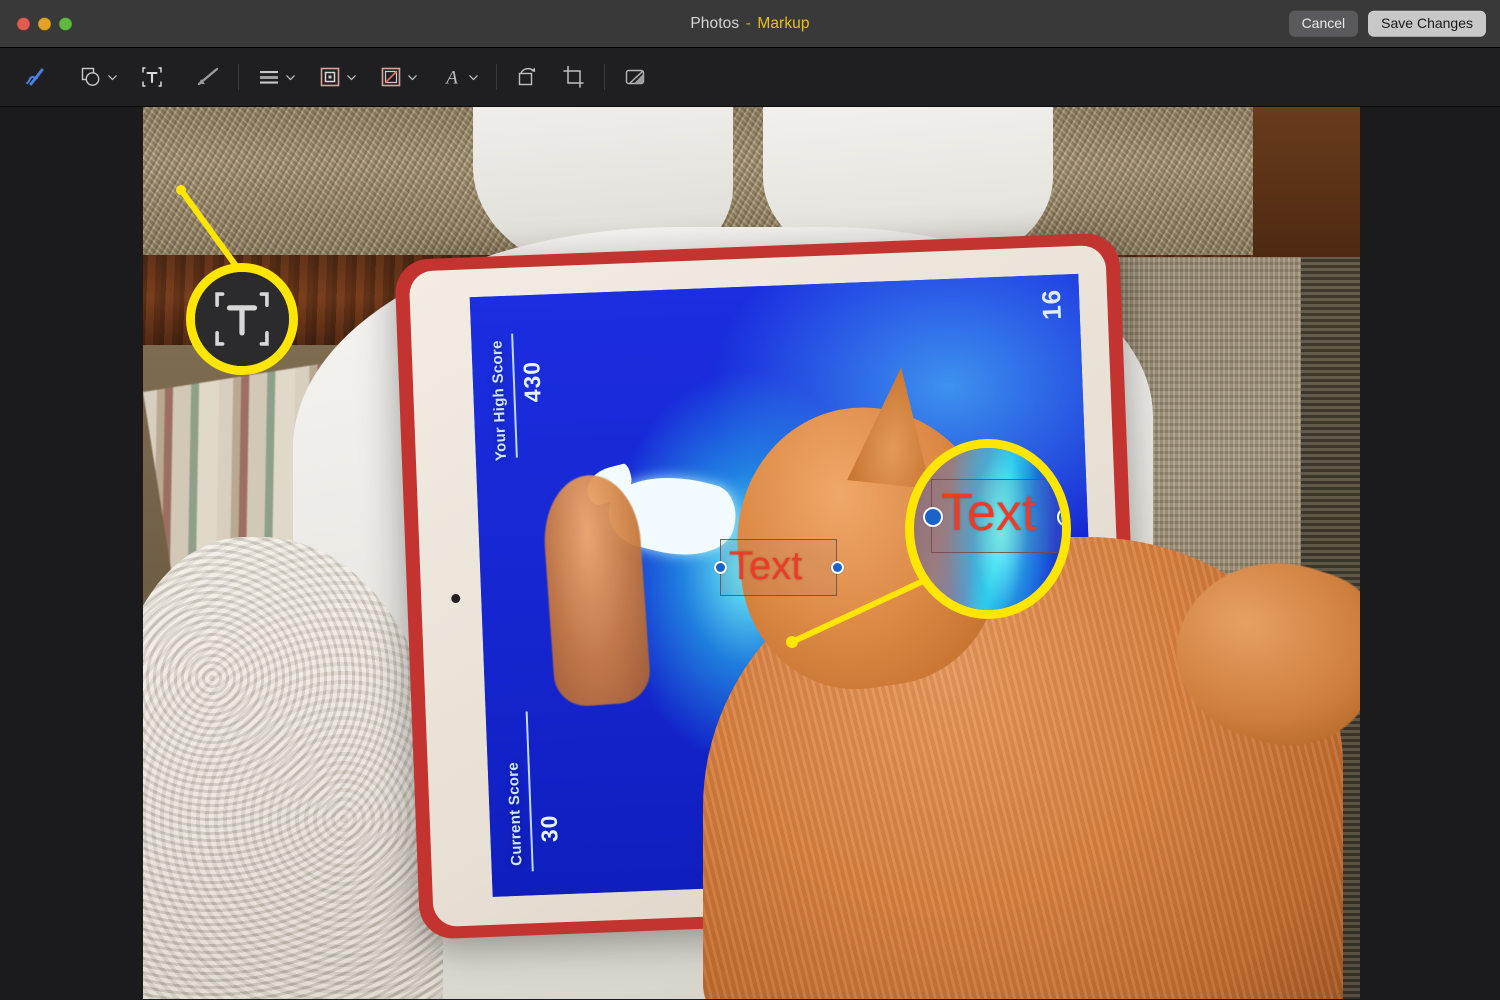 This screenshot has width=1500, height=1000. I want to click on callout-text-object-content: Text 16, so click(988, 529).